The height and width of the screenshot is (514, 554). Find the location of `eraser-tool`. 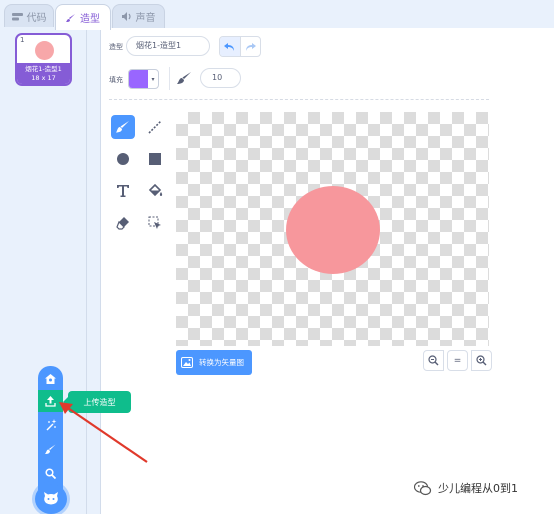

eraser-tool is located at coordinates (123, 223).